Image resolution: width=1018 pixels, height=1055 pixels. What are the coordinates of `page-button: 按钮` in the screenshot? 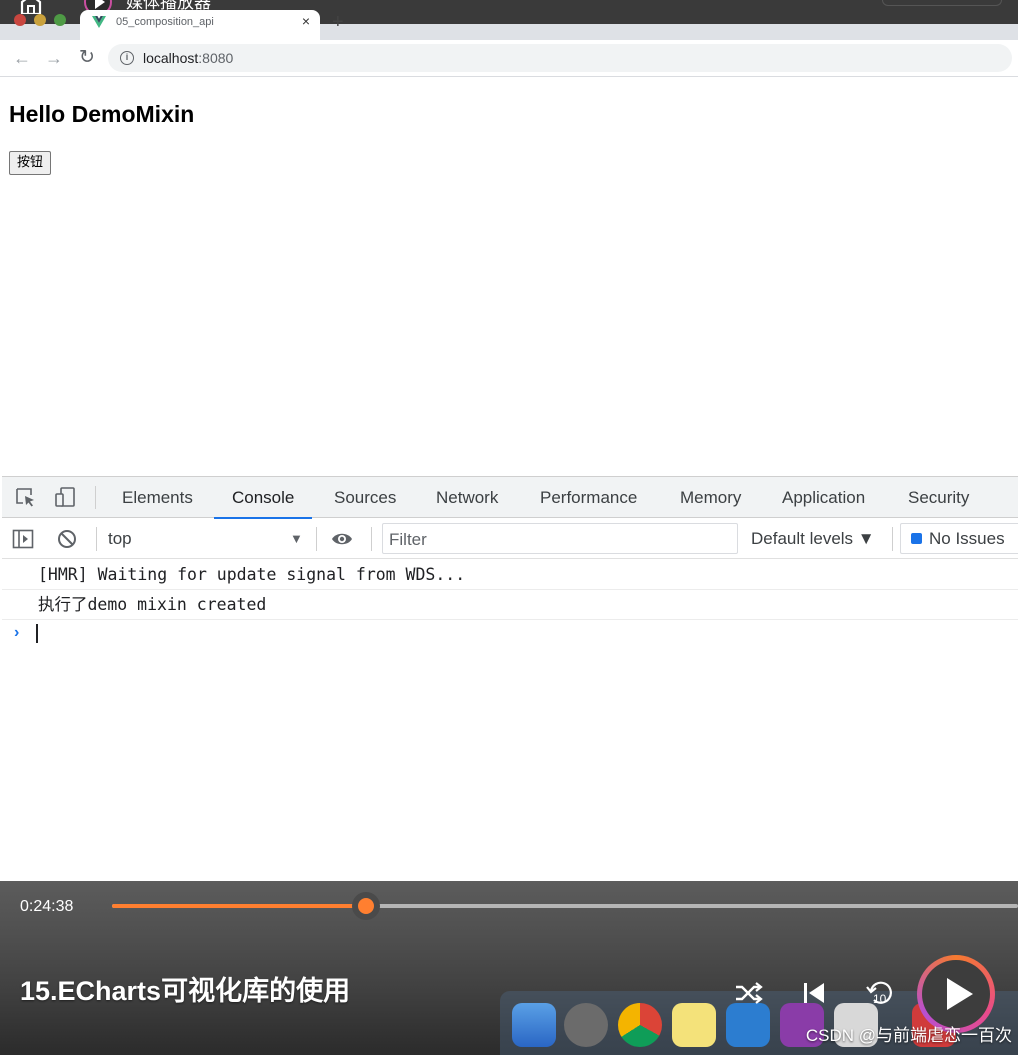 It's located at (30, 163).